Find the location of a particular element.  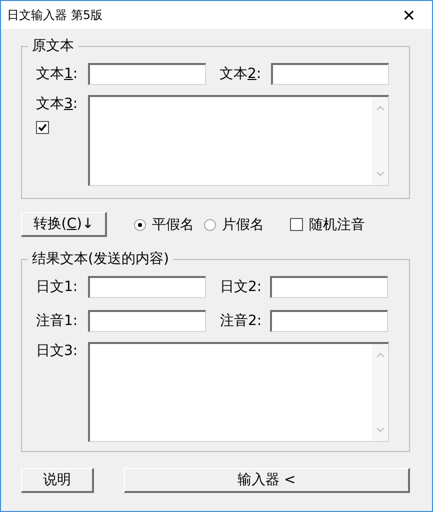

field-label: 注音1: is located at coordinates (57, 321).